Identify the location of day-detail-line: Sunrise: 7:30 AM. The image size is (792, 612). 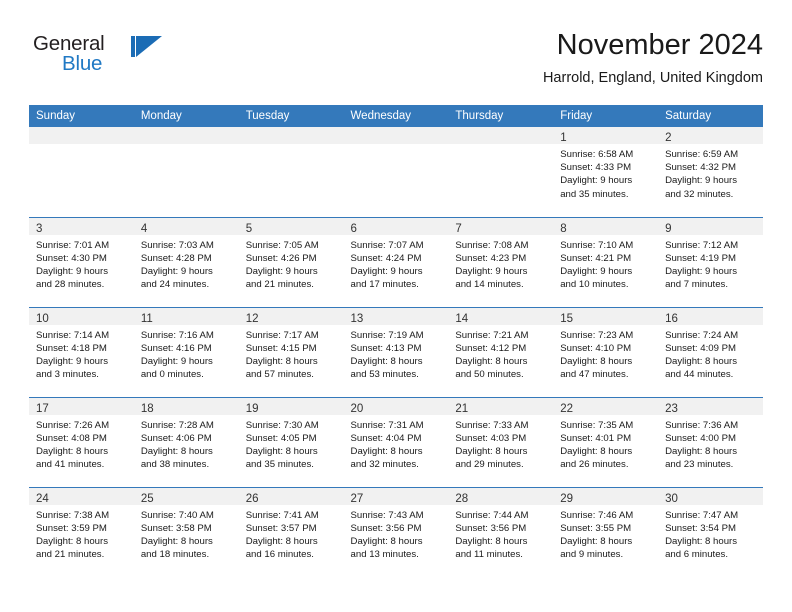
(282, 425).